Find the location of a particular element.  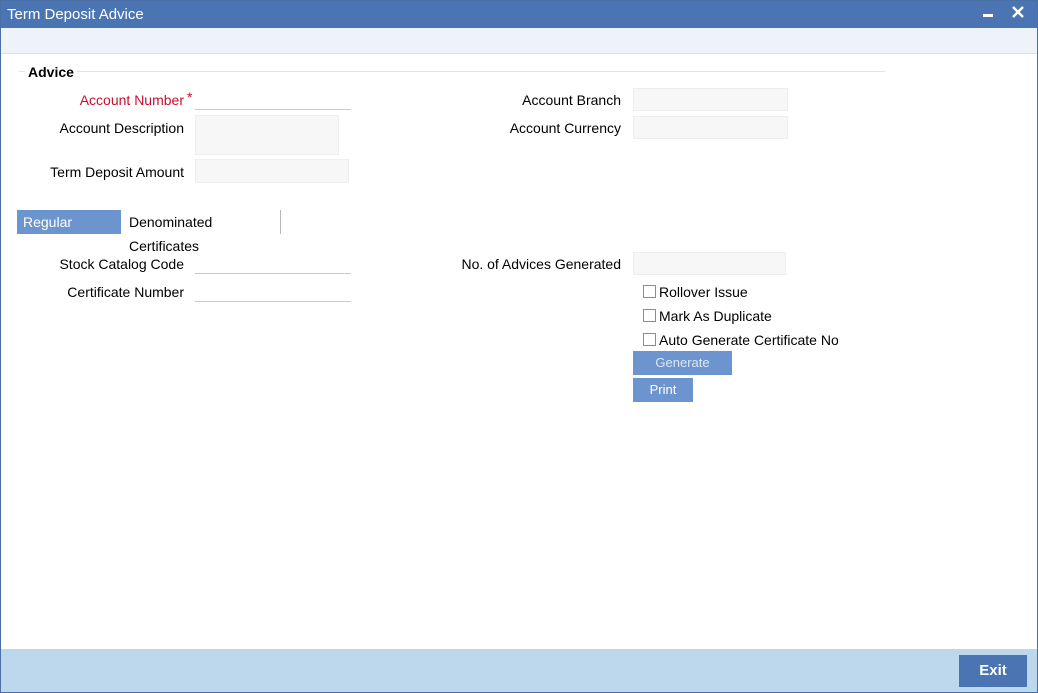

account-description-label: Account Description is located at coordinates (121, 128).